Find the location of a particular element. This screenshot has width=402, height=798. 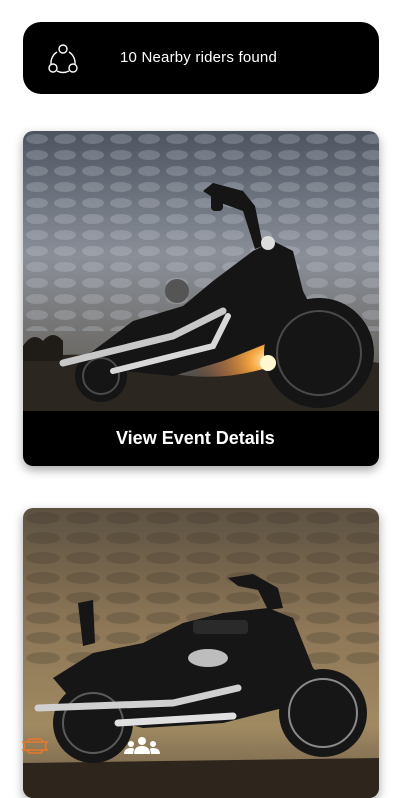

nearby-riders-text: 10 Nearby riders found is located at coordinates (198, 57).